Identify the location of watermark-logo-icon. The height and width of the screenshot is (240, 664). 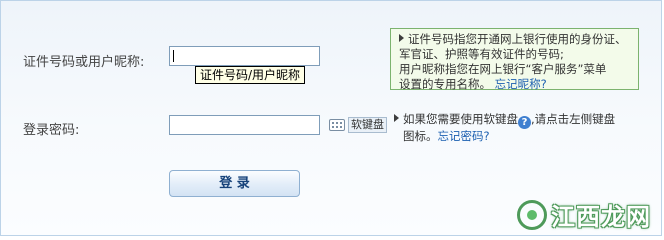
(532, 214).